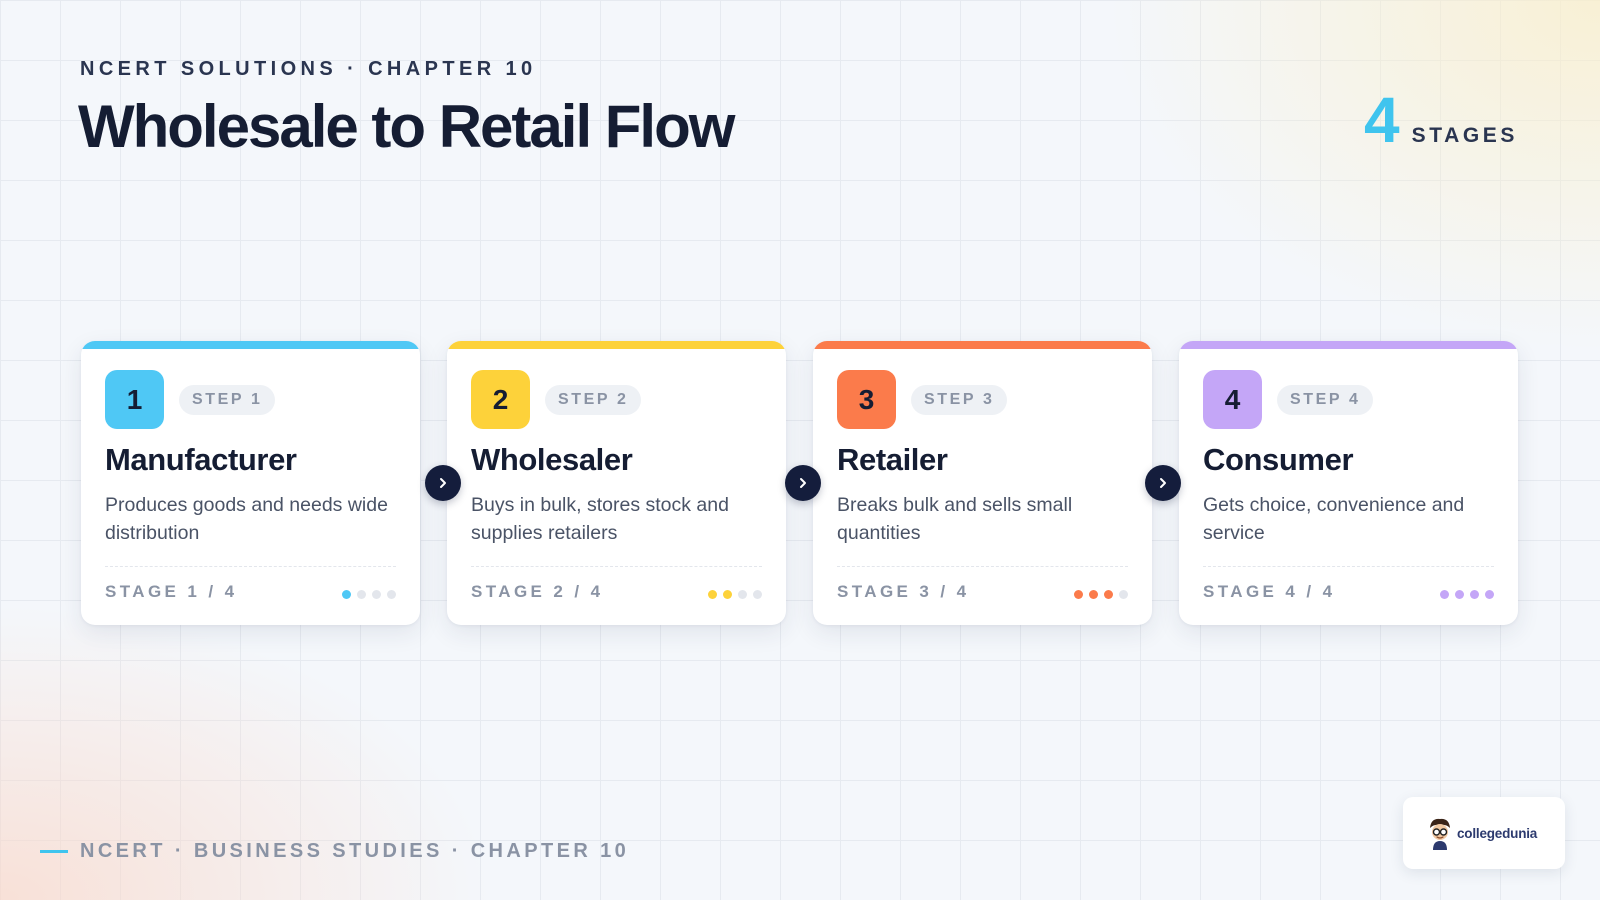 Image resolution: width=1600 pixels, height=900 pixels. I want to click on step-pill: STEP 1, so click(227, 400).